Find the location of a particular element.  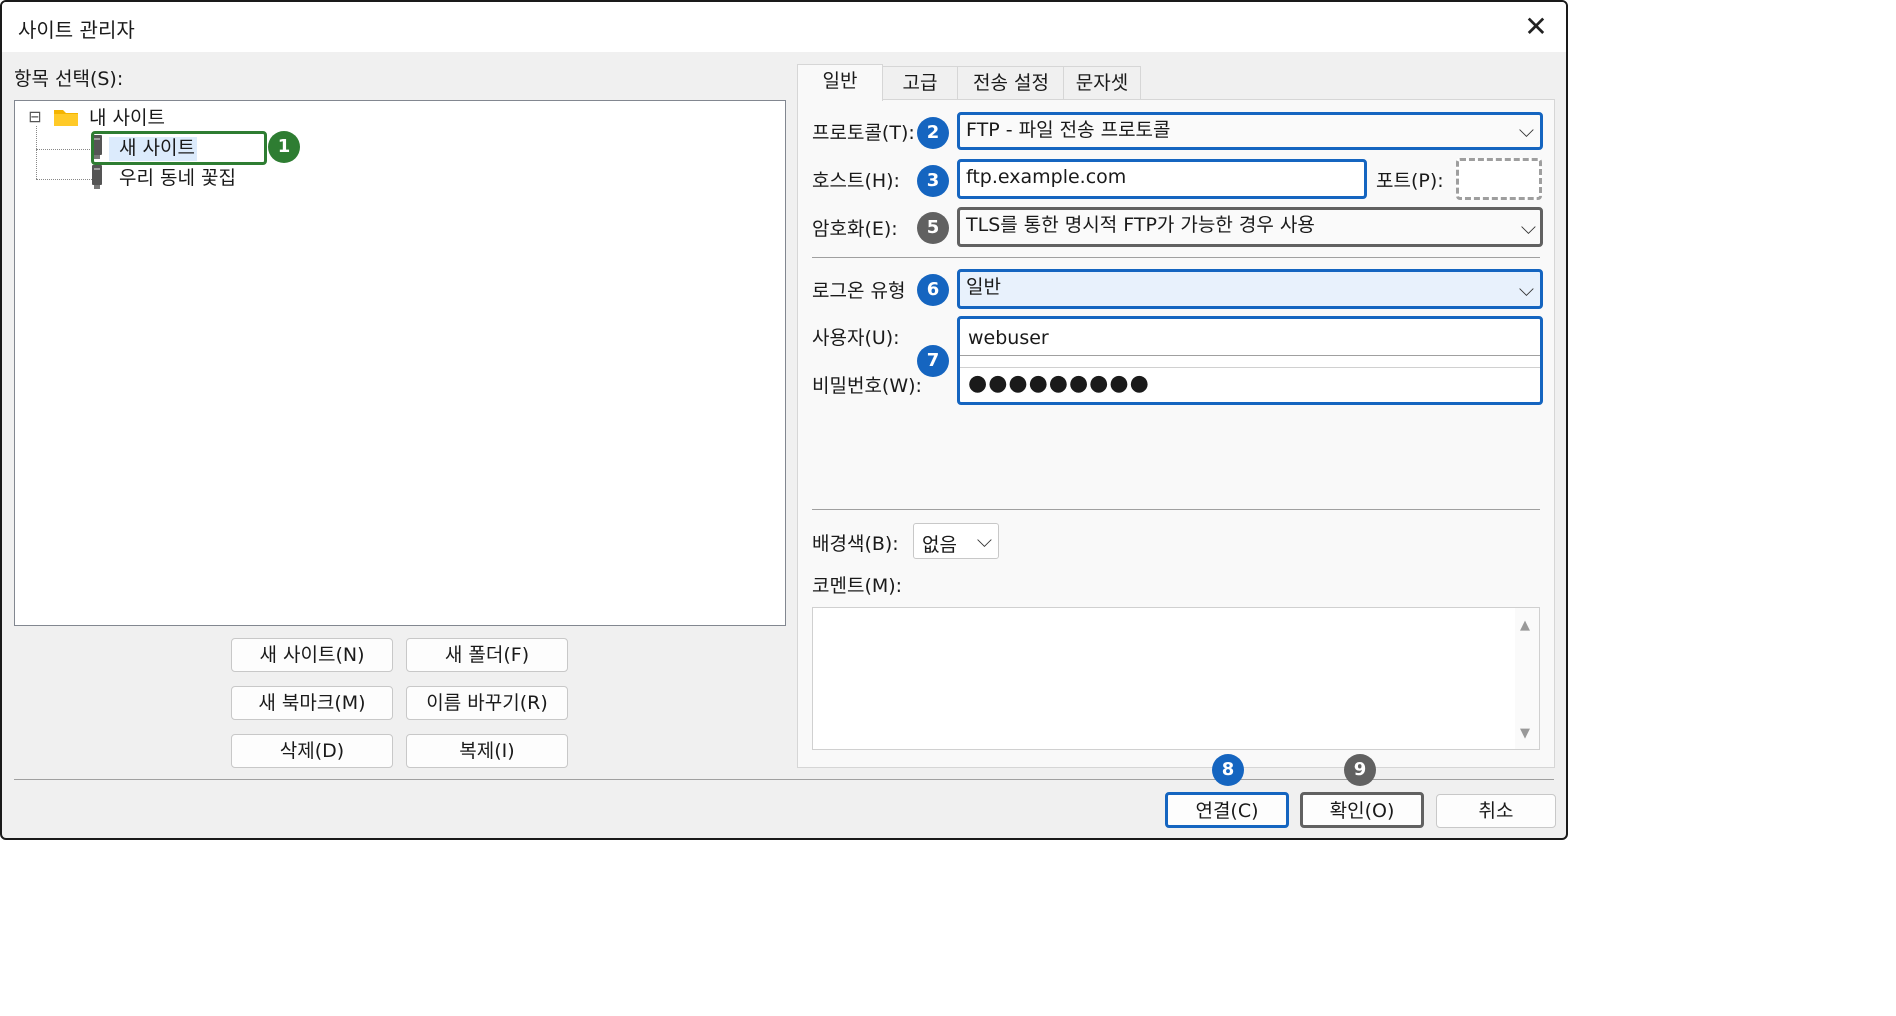

user-label: 사용자(U): is located at coordinates (856, 338).